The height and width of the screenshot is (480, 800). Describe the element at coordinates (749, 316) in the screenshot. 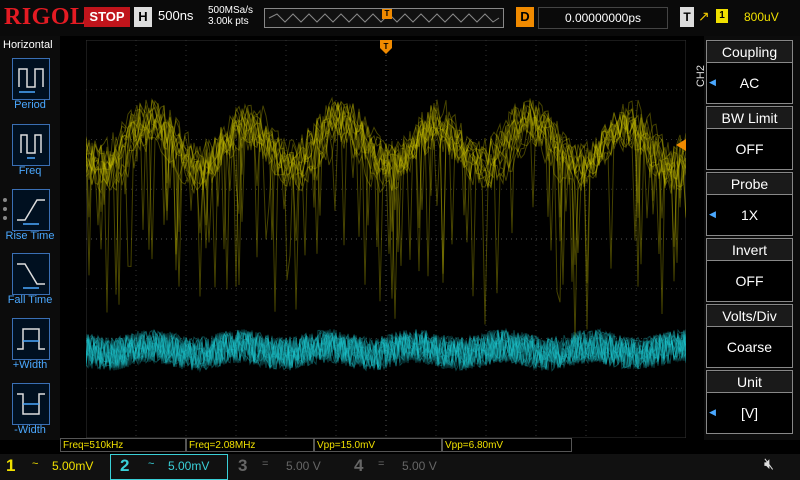

I see `volts-div-title: Volts/Div` at that location.